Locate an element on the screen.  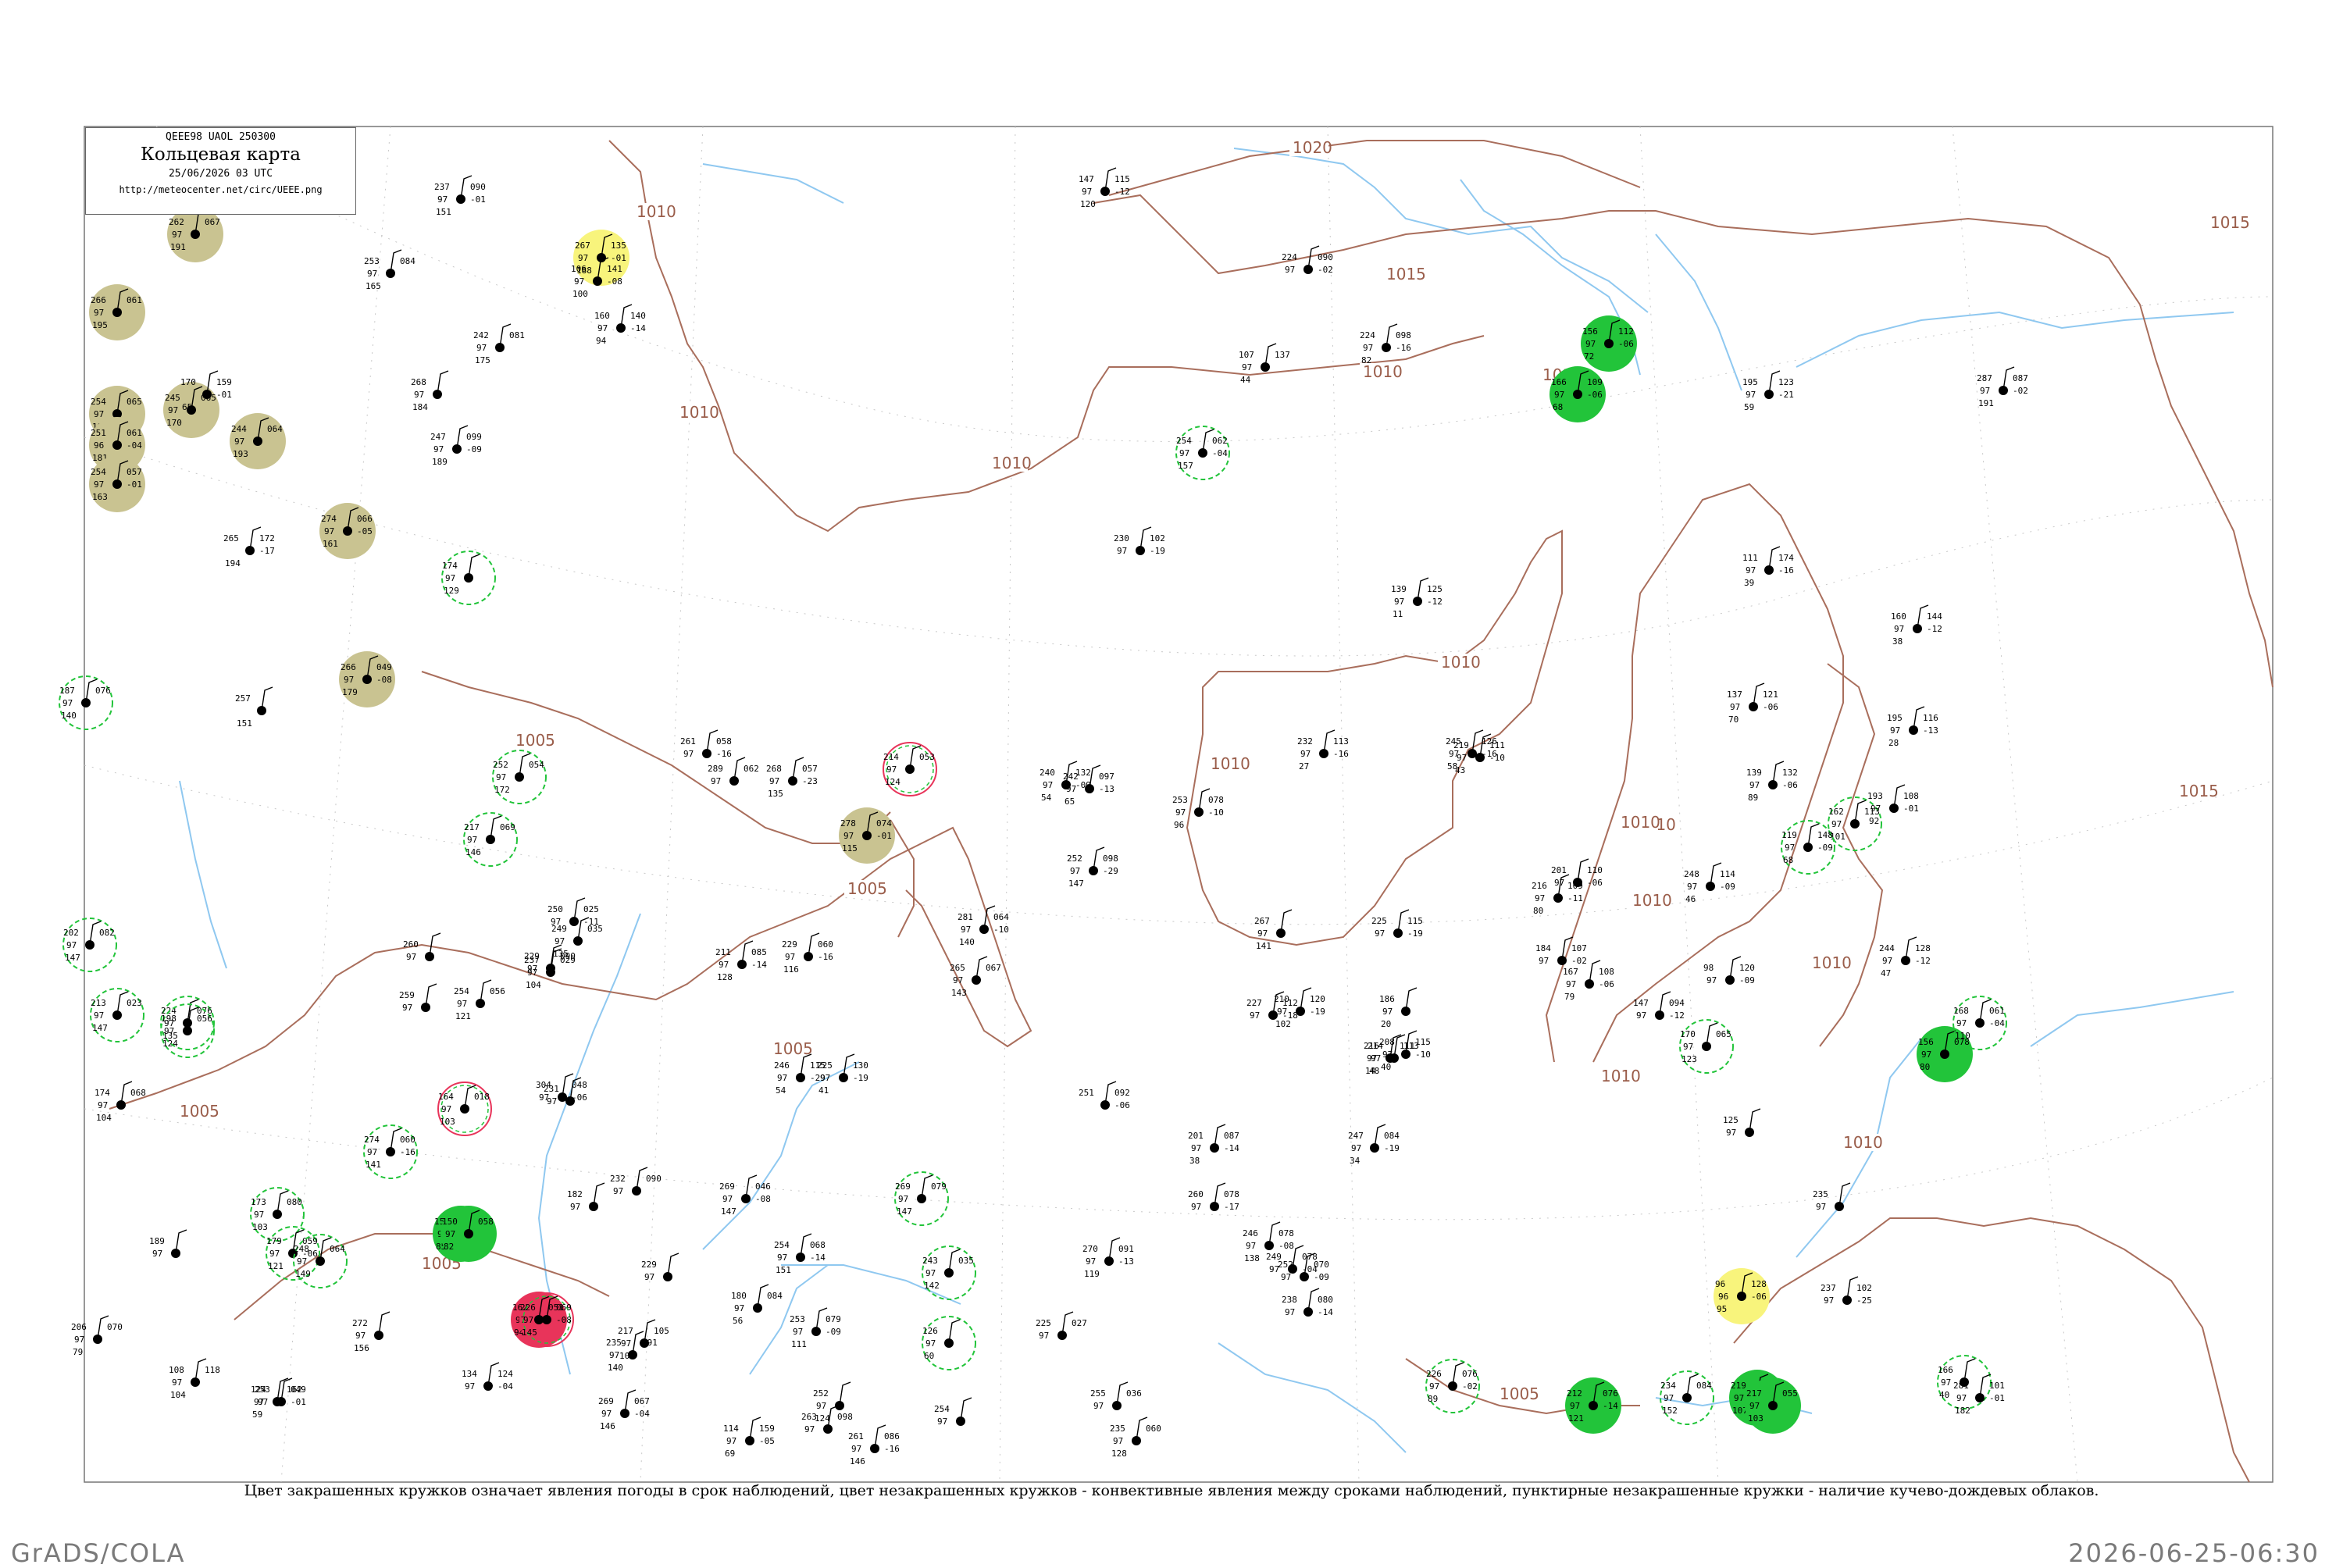
pressure-value: 195 is located at coordinates (1895, 718).